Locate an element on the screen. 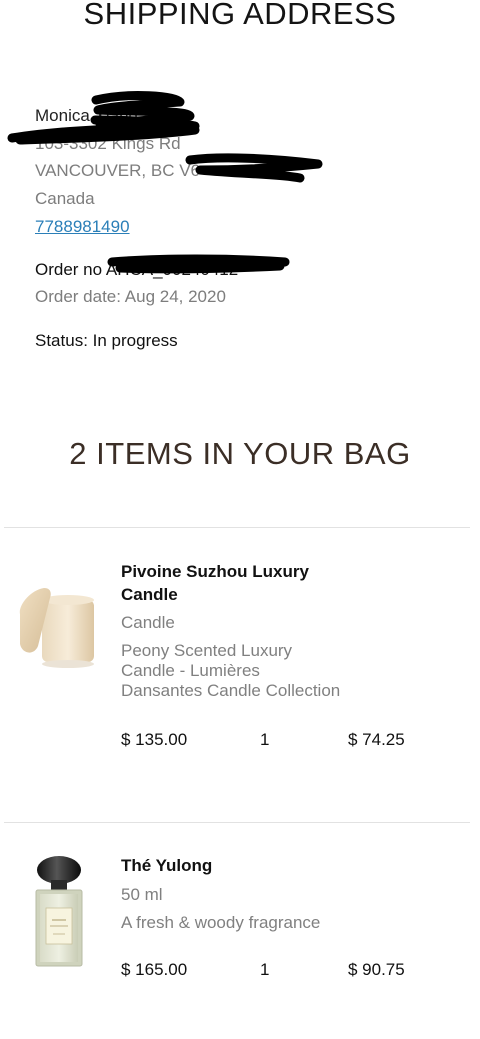  product-description: A fresh & woody fragrance is located at coordinates (221, 922).